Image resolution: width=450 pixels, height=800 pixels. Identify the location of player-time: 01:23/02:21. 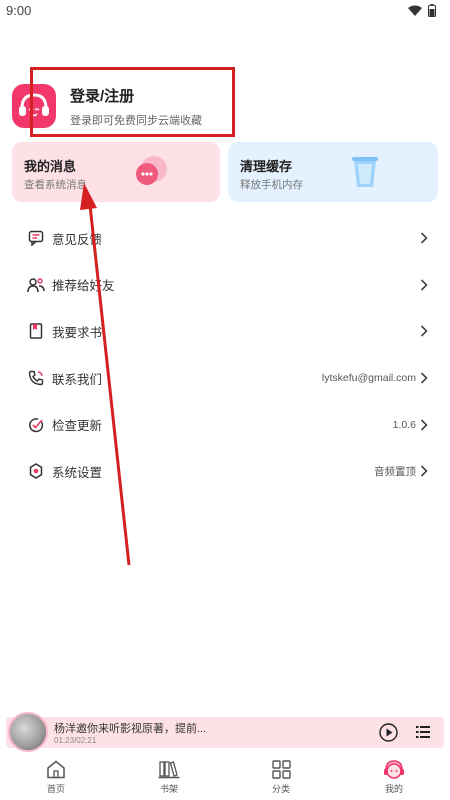
(75, 740).